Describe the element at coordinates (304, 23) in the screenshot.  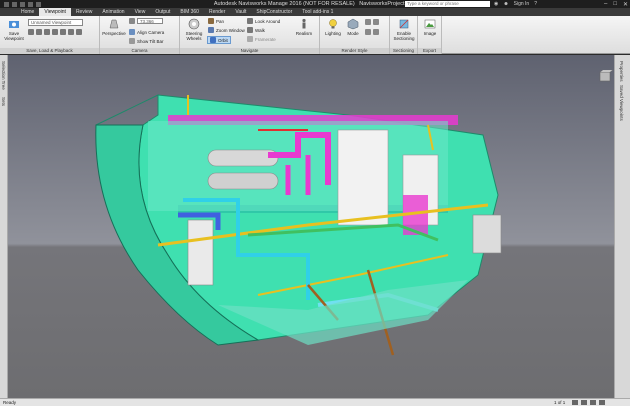
I see `person-icon` at that location.